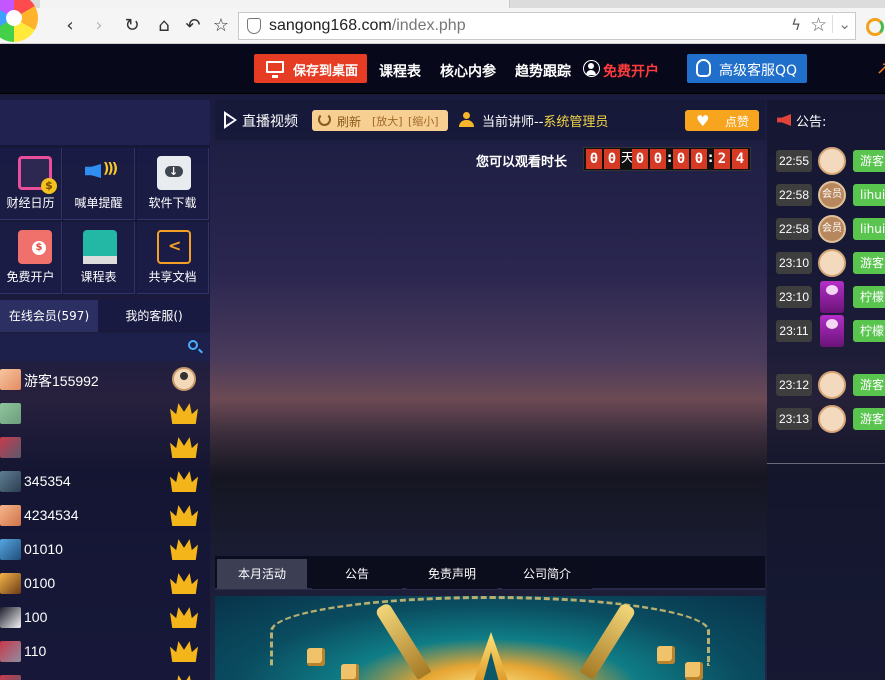  What do you see at coordinates (99, 26) in the screenshot?
I see `forward-icon: ›` at bounding box center [99, 26].